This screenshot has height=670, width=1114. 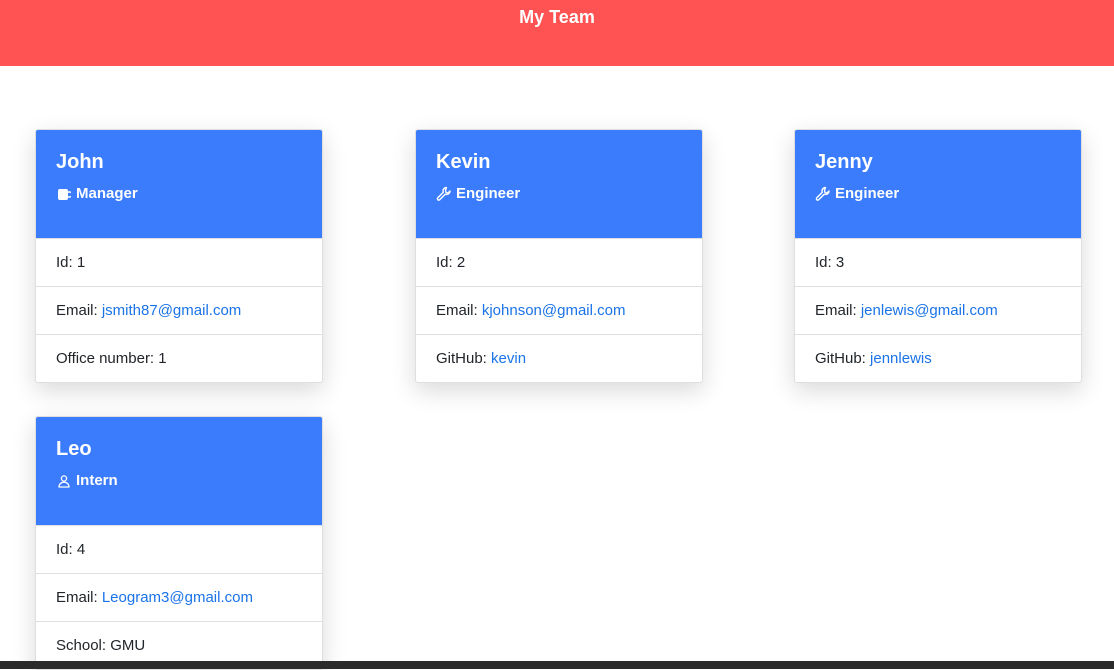 I want to click on employee-github: GitHub: jennlewis, so click(x=938, y=358).